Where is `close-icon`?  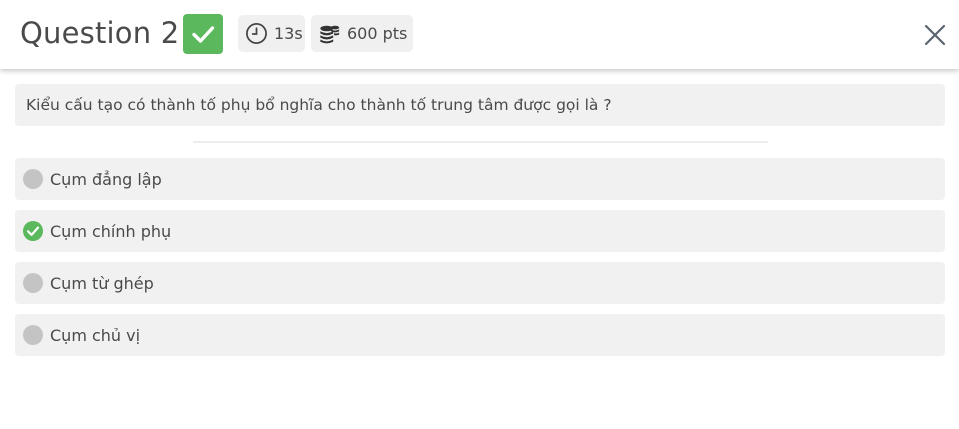
close-icon is located at coordinates (935, 35).